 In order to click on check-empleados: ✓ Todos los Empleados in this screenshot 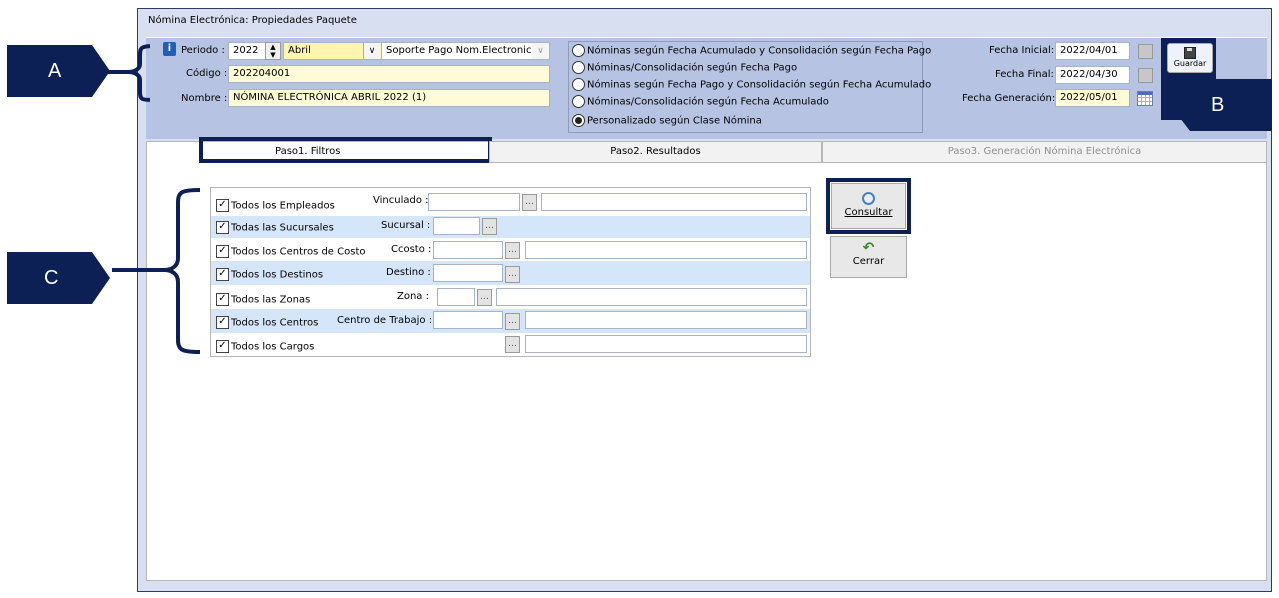, I will do `click(275, 205)`.